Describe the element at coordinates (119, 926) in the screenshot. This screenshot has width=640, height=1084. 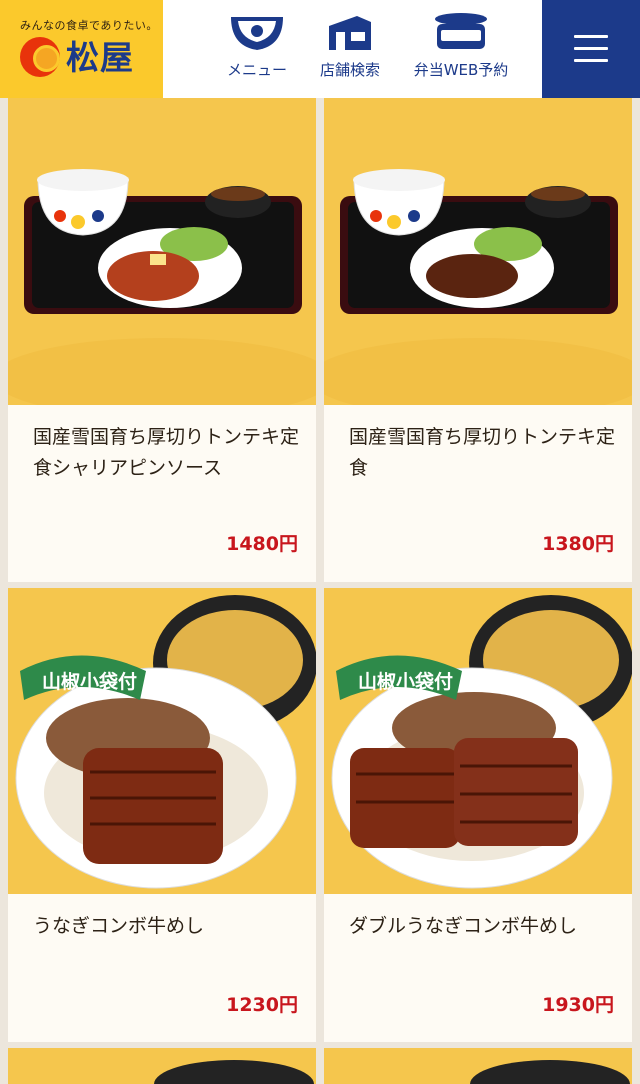
I see `menu-item-name: うなぎコンボ牛めし` at that location.